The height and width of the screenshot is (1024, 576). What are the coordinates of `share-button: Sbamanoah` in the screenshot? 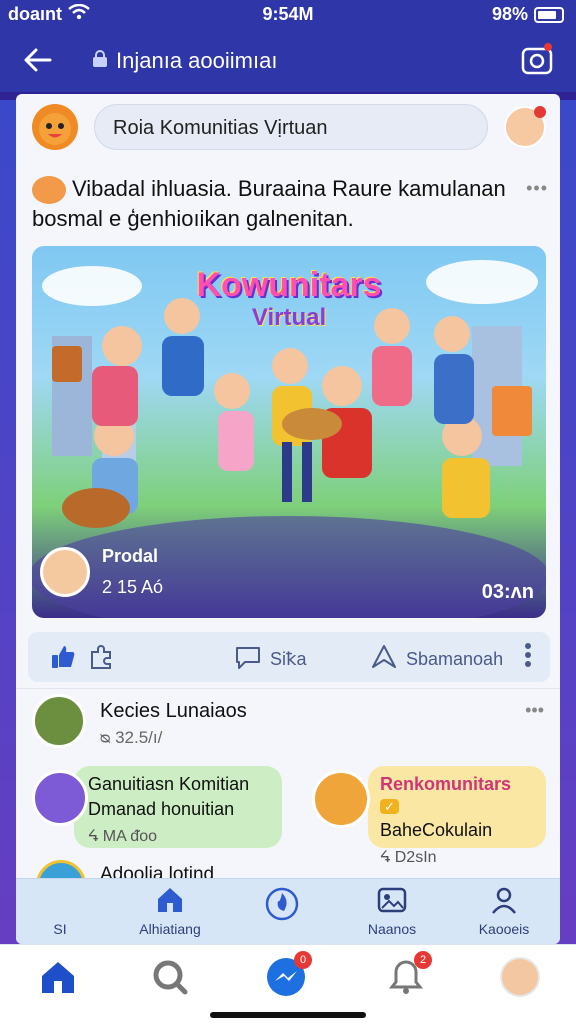 It's located at (436, 659).